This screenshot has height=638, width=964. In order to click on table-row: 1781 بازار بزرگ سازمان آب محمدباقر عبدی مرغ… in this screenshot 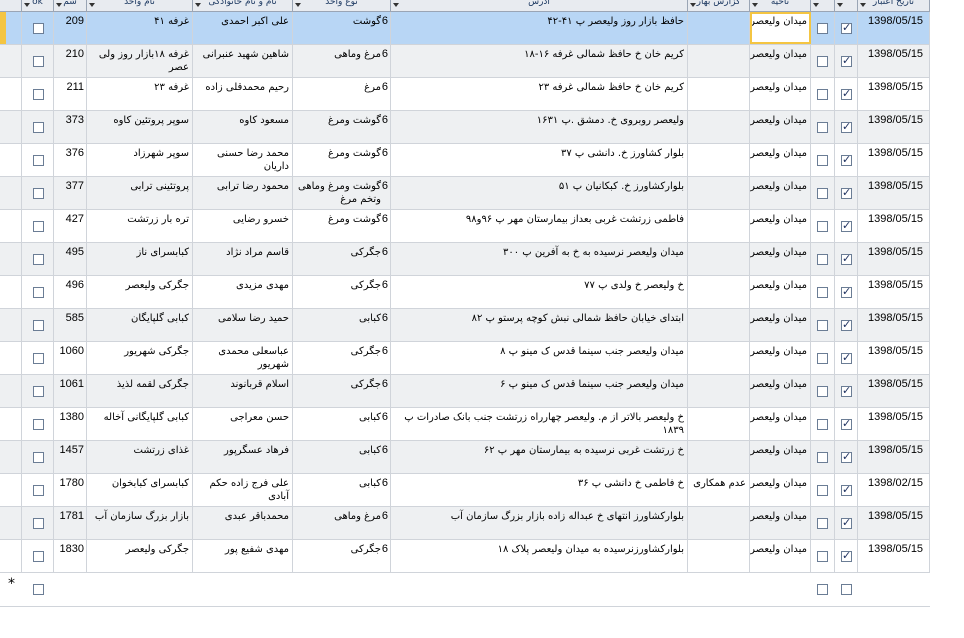, I will do `click(465, 523)`.